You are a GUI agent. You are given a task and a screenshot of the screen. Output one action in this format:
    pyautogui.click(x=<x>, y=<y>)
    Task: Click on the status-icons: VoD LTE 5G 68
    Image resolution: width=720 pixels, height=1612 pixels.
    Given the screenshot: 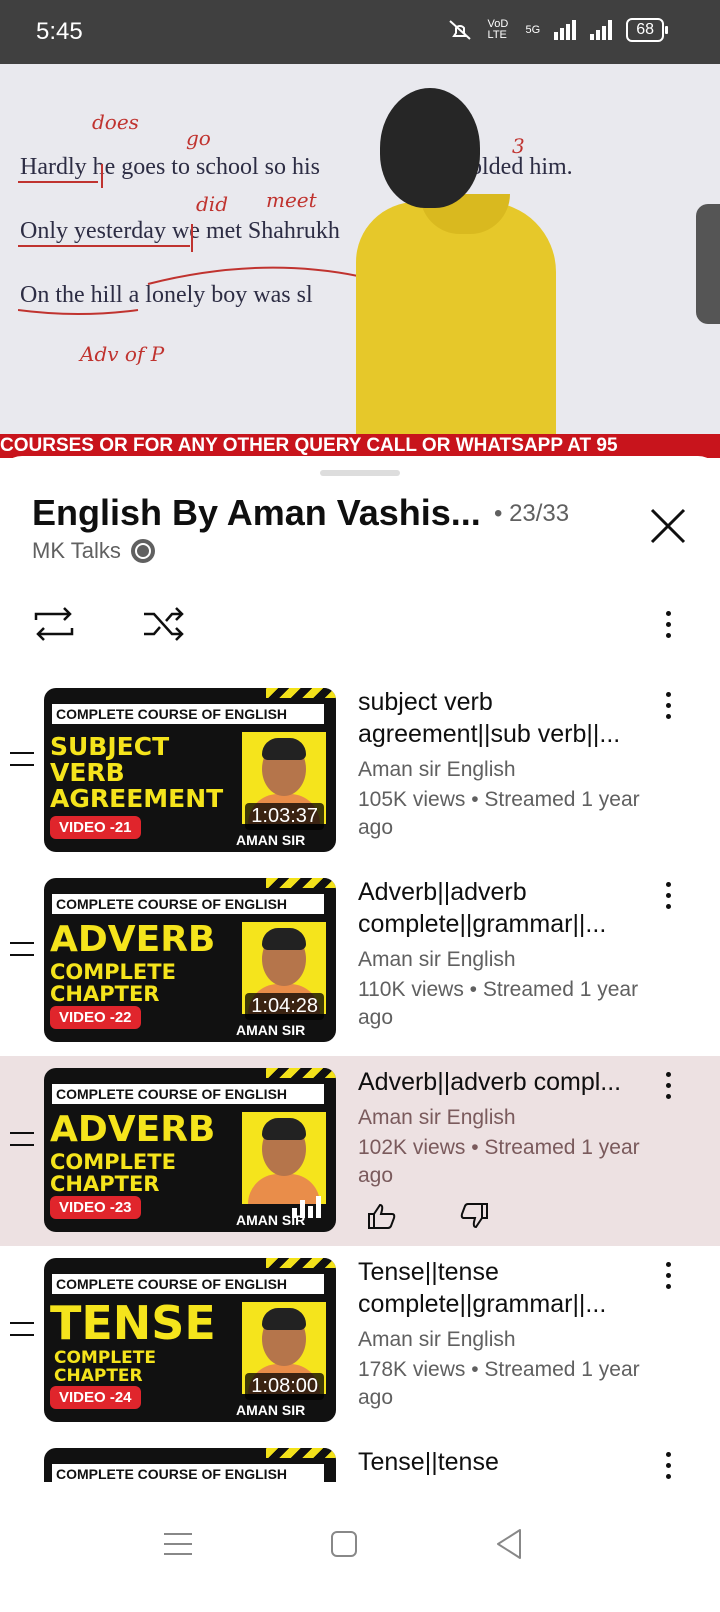 What is the action you would take?
    pyautogui.click(x=557, y=30)
    